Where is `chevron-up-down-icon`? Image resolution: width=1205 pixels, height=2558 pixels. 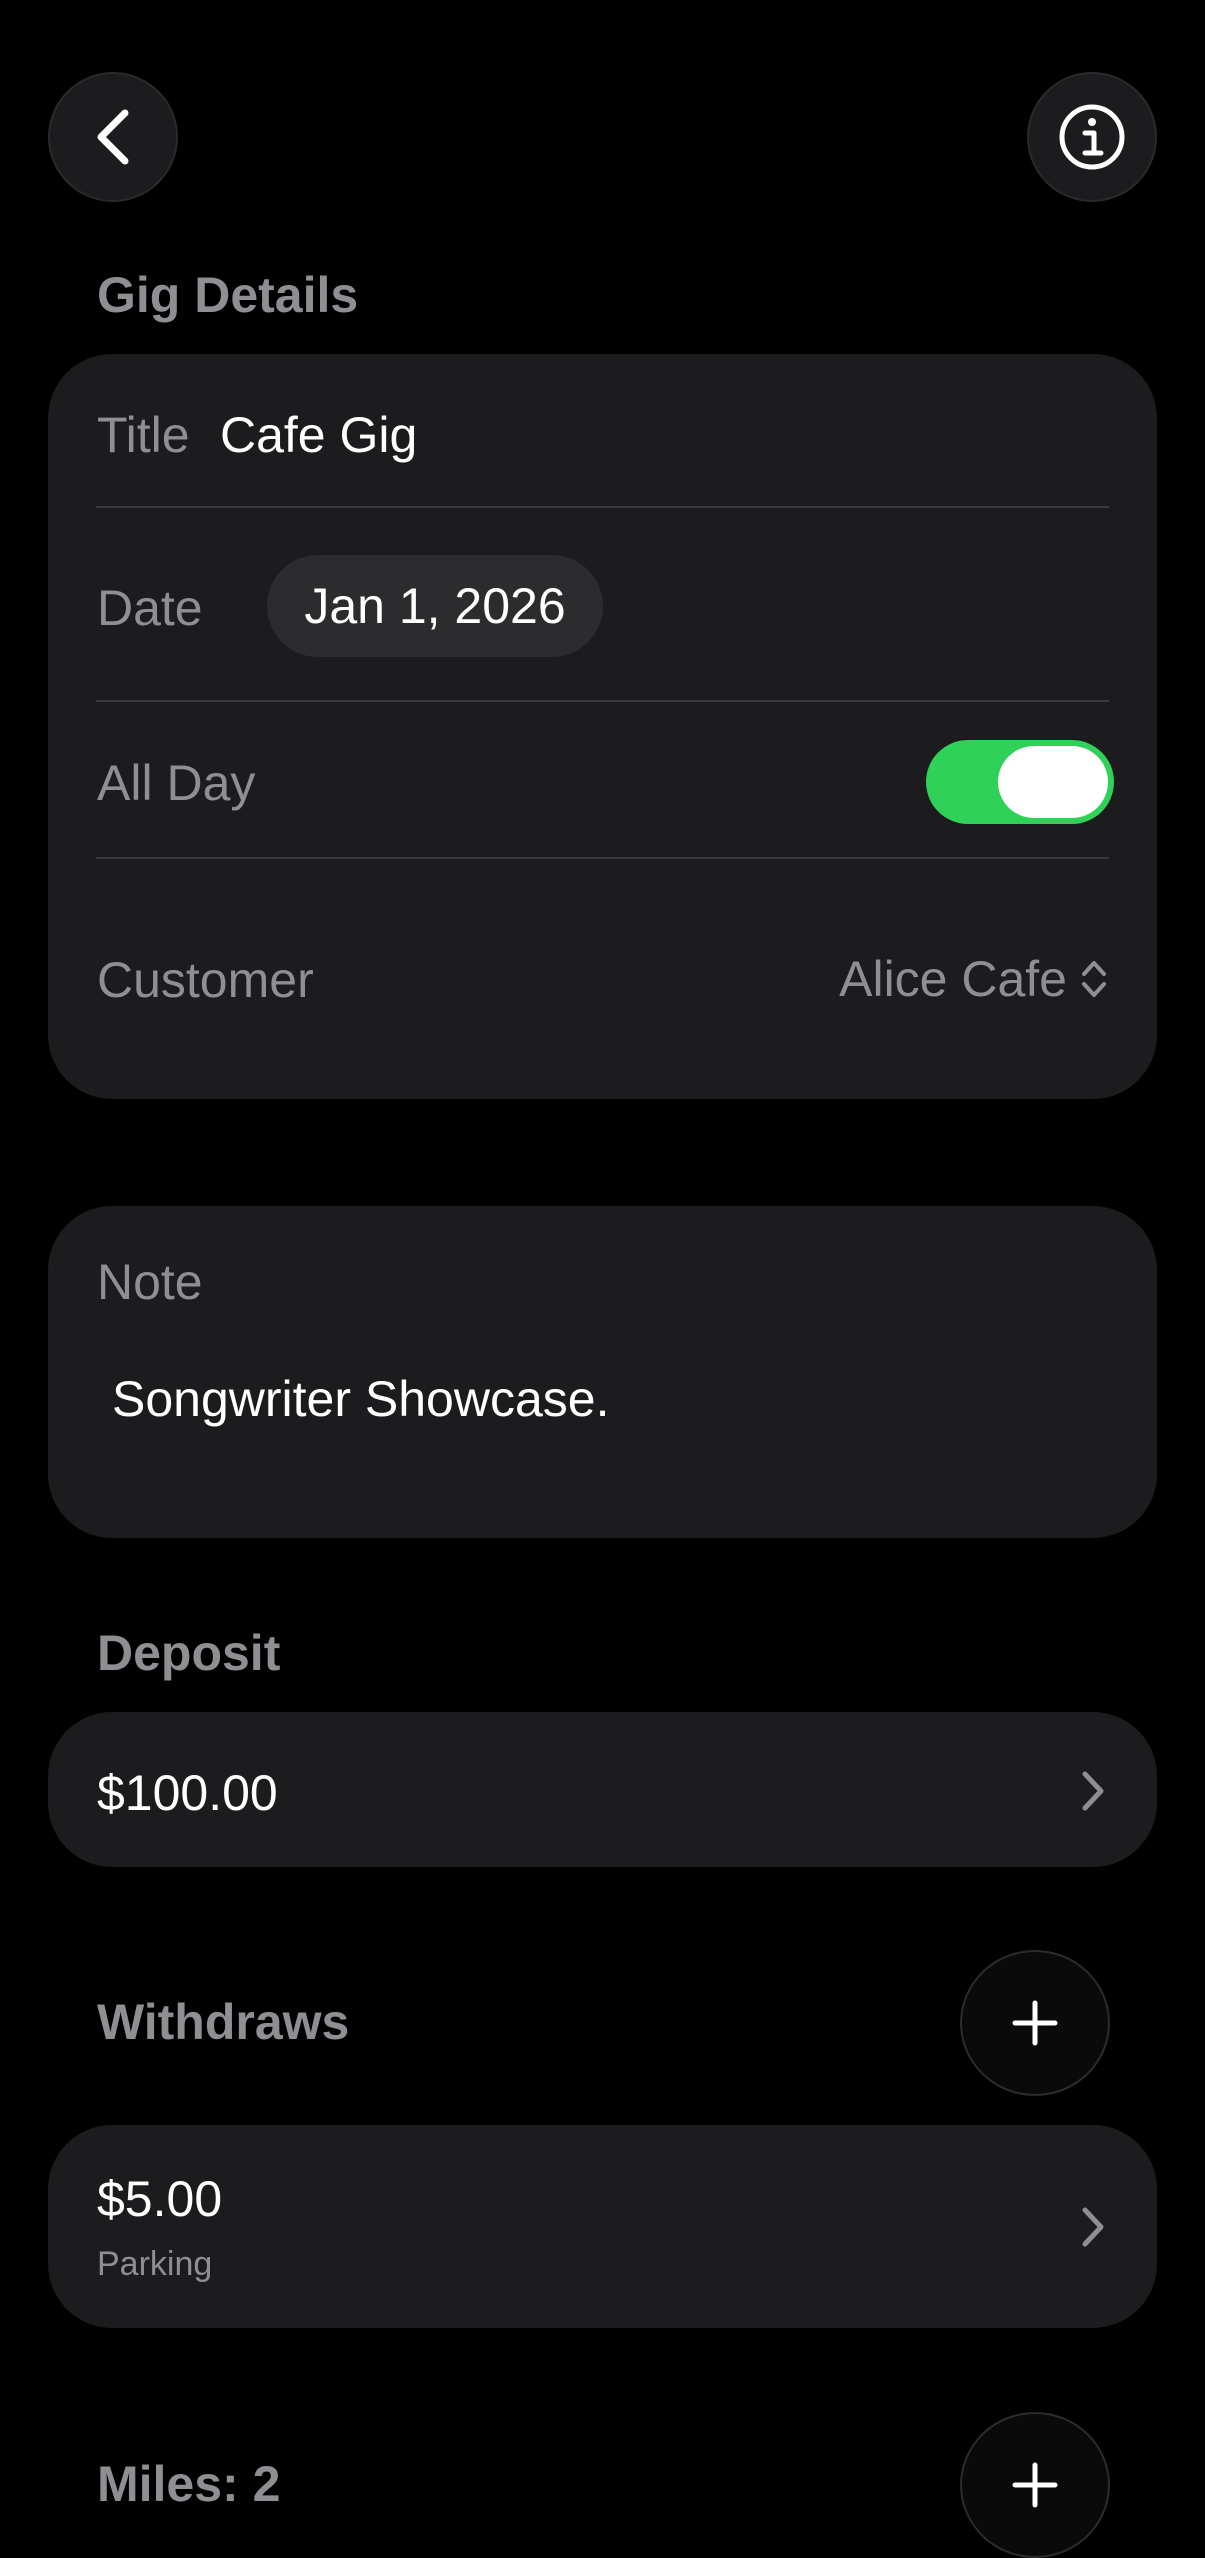
chevron-up-down-icon is located at coordinates (1094, 979).